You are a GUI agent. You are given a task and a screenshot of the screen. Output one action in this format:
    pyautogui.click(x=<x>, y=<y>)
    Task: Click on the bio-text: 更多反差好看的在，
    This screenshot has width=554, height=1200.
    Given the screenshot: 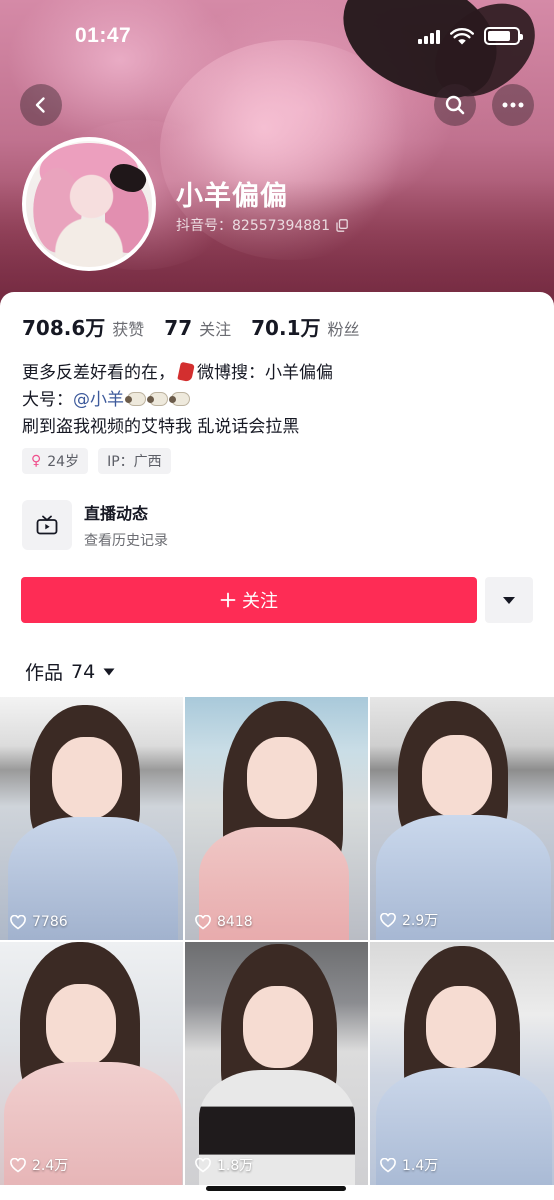 What is the action you would take?
    pyautogui.click(x=98, y=373)
    